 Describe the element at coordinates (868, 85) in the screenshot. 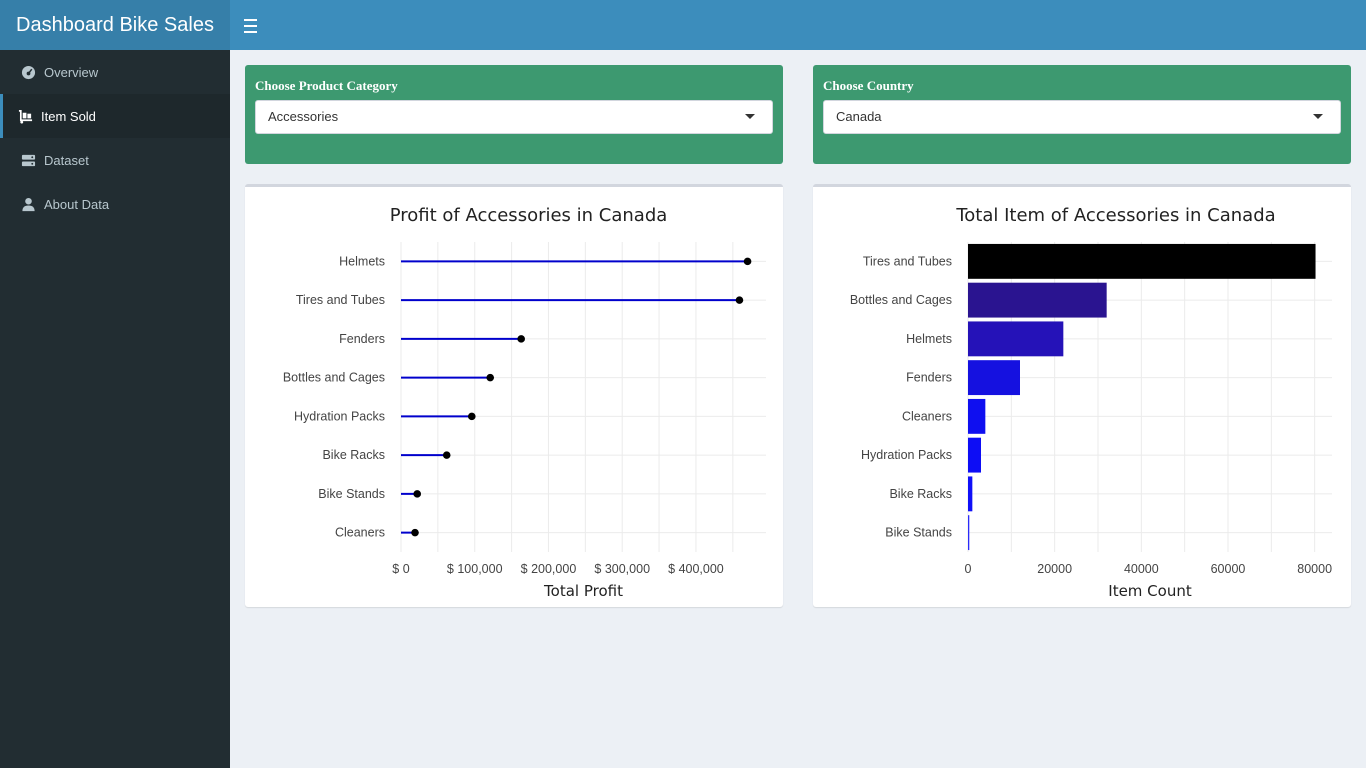

I see `country-filter-label: Choose Country` at that location.